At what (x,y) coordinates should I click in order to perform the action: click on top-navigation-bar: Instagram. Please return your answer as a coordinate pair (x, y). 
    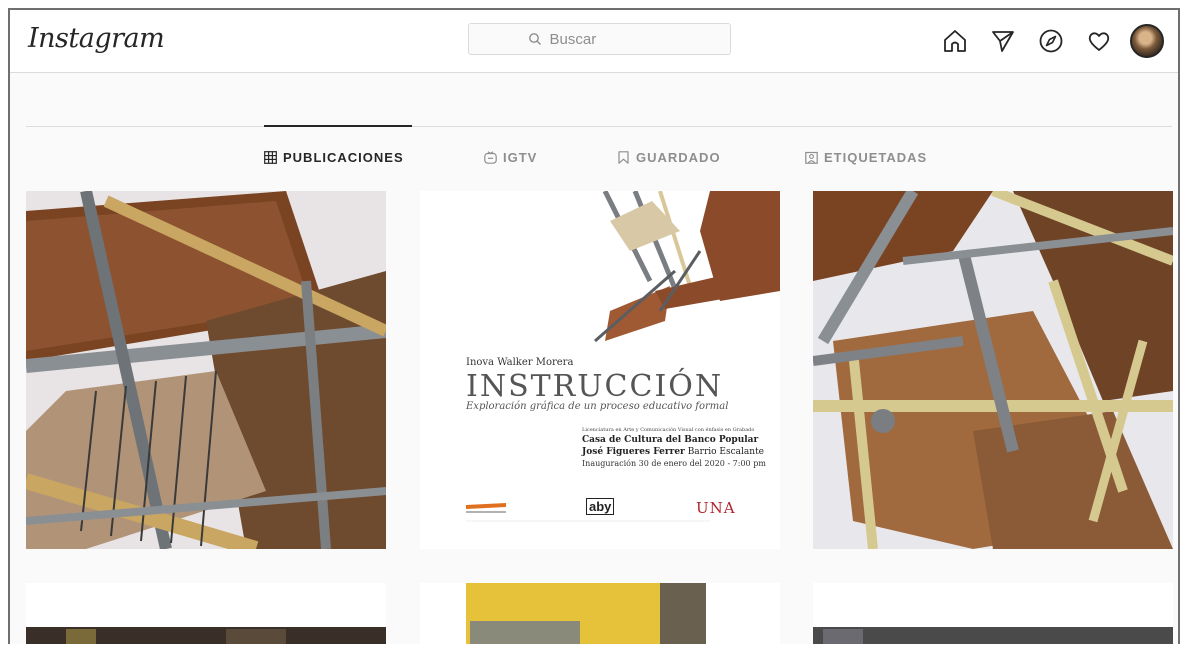
    Looking at the image, I should click on (594, 41).